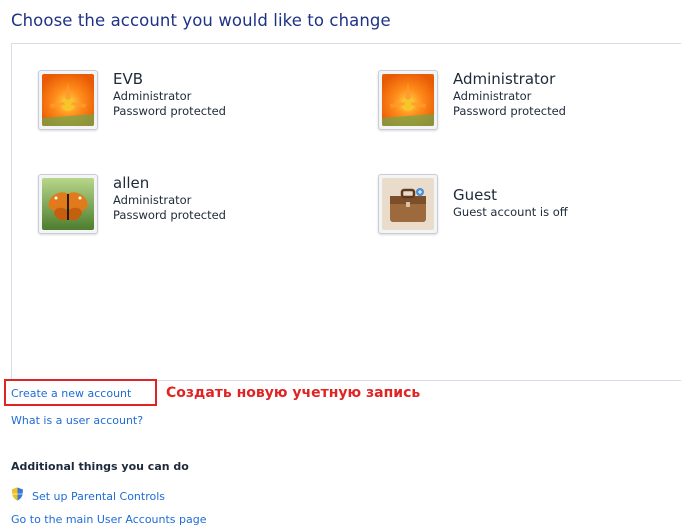  What do you see at coordinates (17, 496) in the screenshot?
I see `shield-icon` at bounding box center [17, 496].